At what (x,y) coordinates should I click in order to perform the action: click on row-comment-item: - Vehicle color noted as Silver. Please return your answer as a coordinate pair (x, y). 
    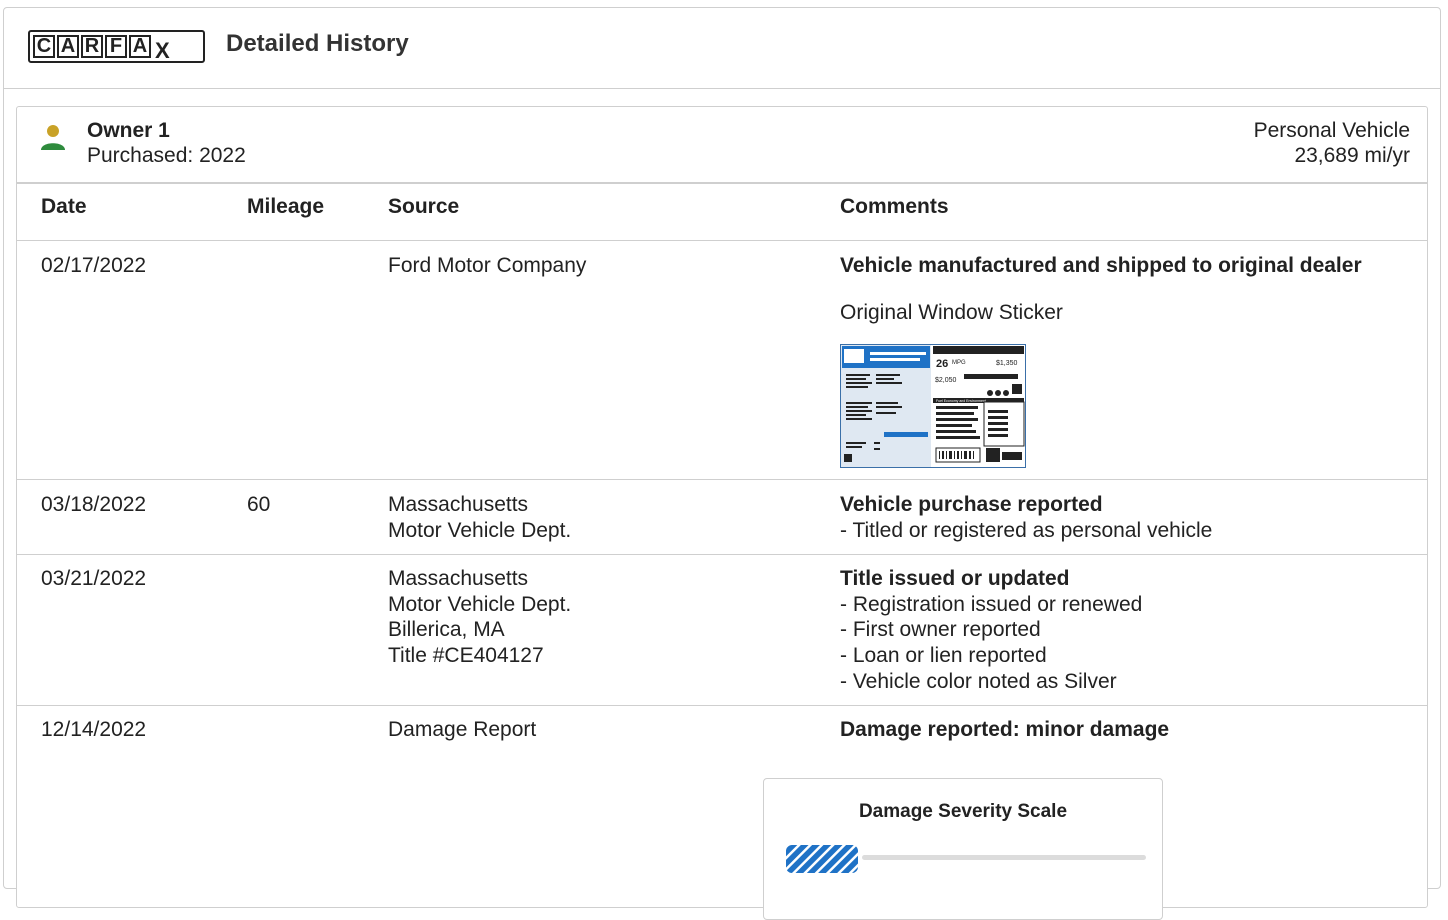
    Looking at the image, I should click on (978, 681).